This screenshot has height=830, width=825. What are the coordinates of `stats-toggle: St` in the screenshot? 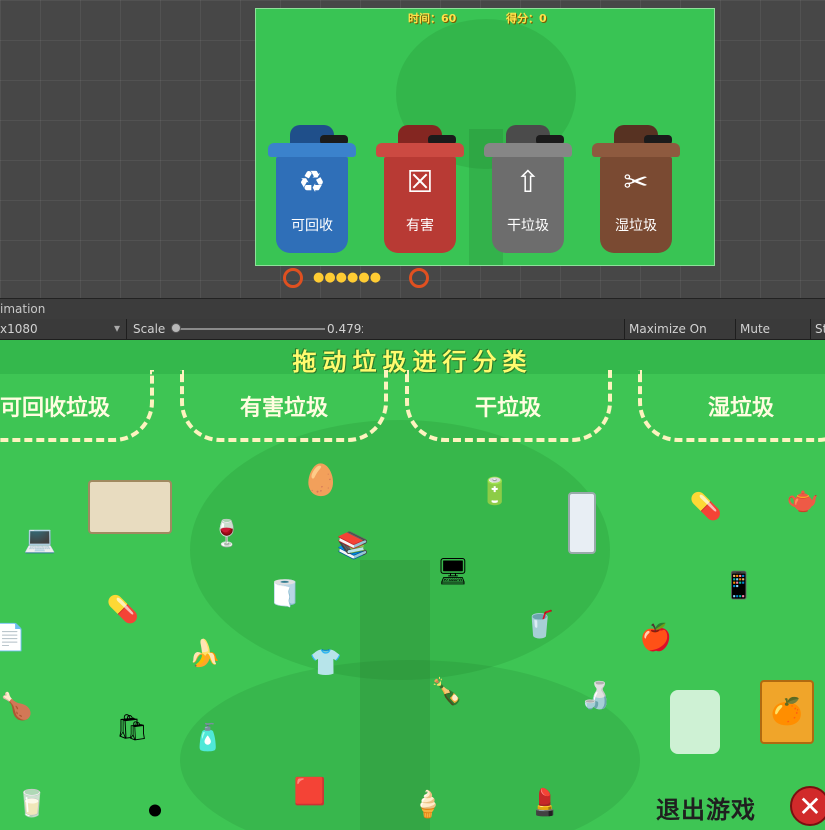 It's located at (817, 329).